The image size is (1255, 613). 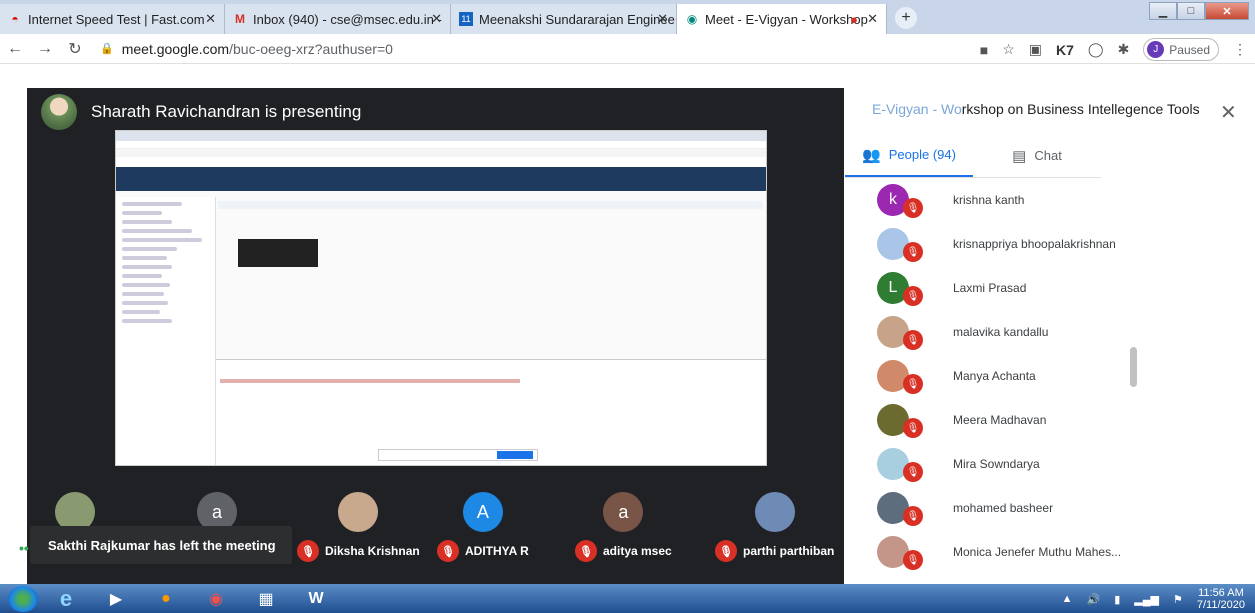 I want to click on participant-name: aditya msec, so click(x=637, y=551).